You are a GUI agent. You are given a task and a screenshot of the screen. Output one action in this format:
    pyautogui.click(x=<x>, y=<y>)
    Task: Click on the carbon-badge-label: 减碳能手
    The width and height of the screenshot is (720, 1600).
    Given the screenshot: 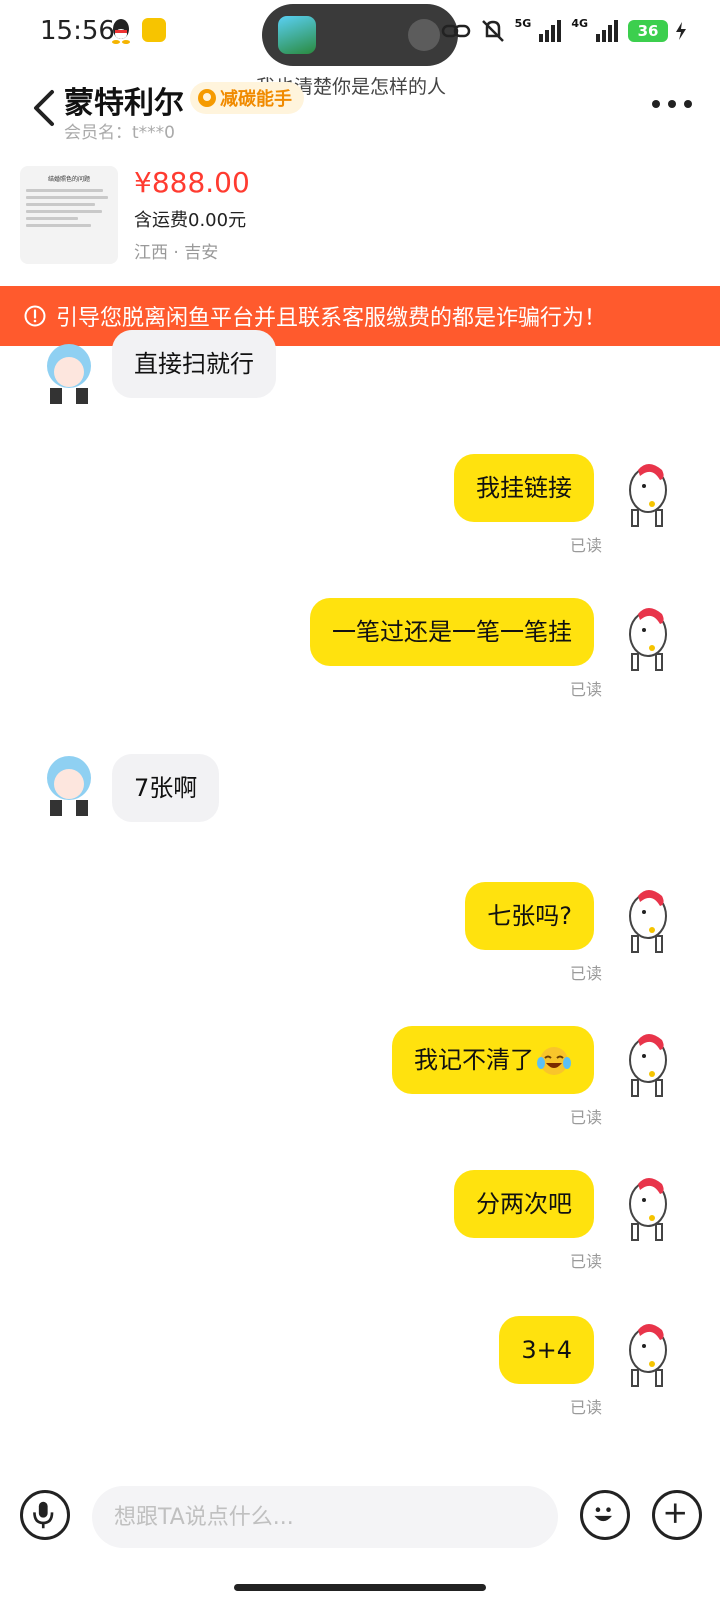 What is the action you would take?
    pyautogui.click(x=256, y=99)
    